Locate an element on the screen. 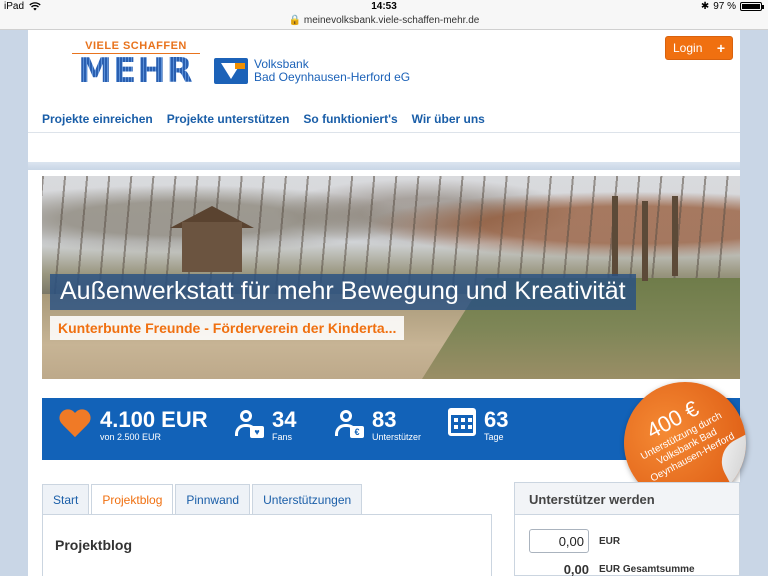  support-total-value: 0,00 is located at coordinates (576, 569).